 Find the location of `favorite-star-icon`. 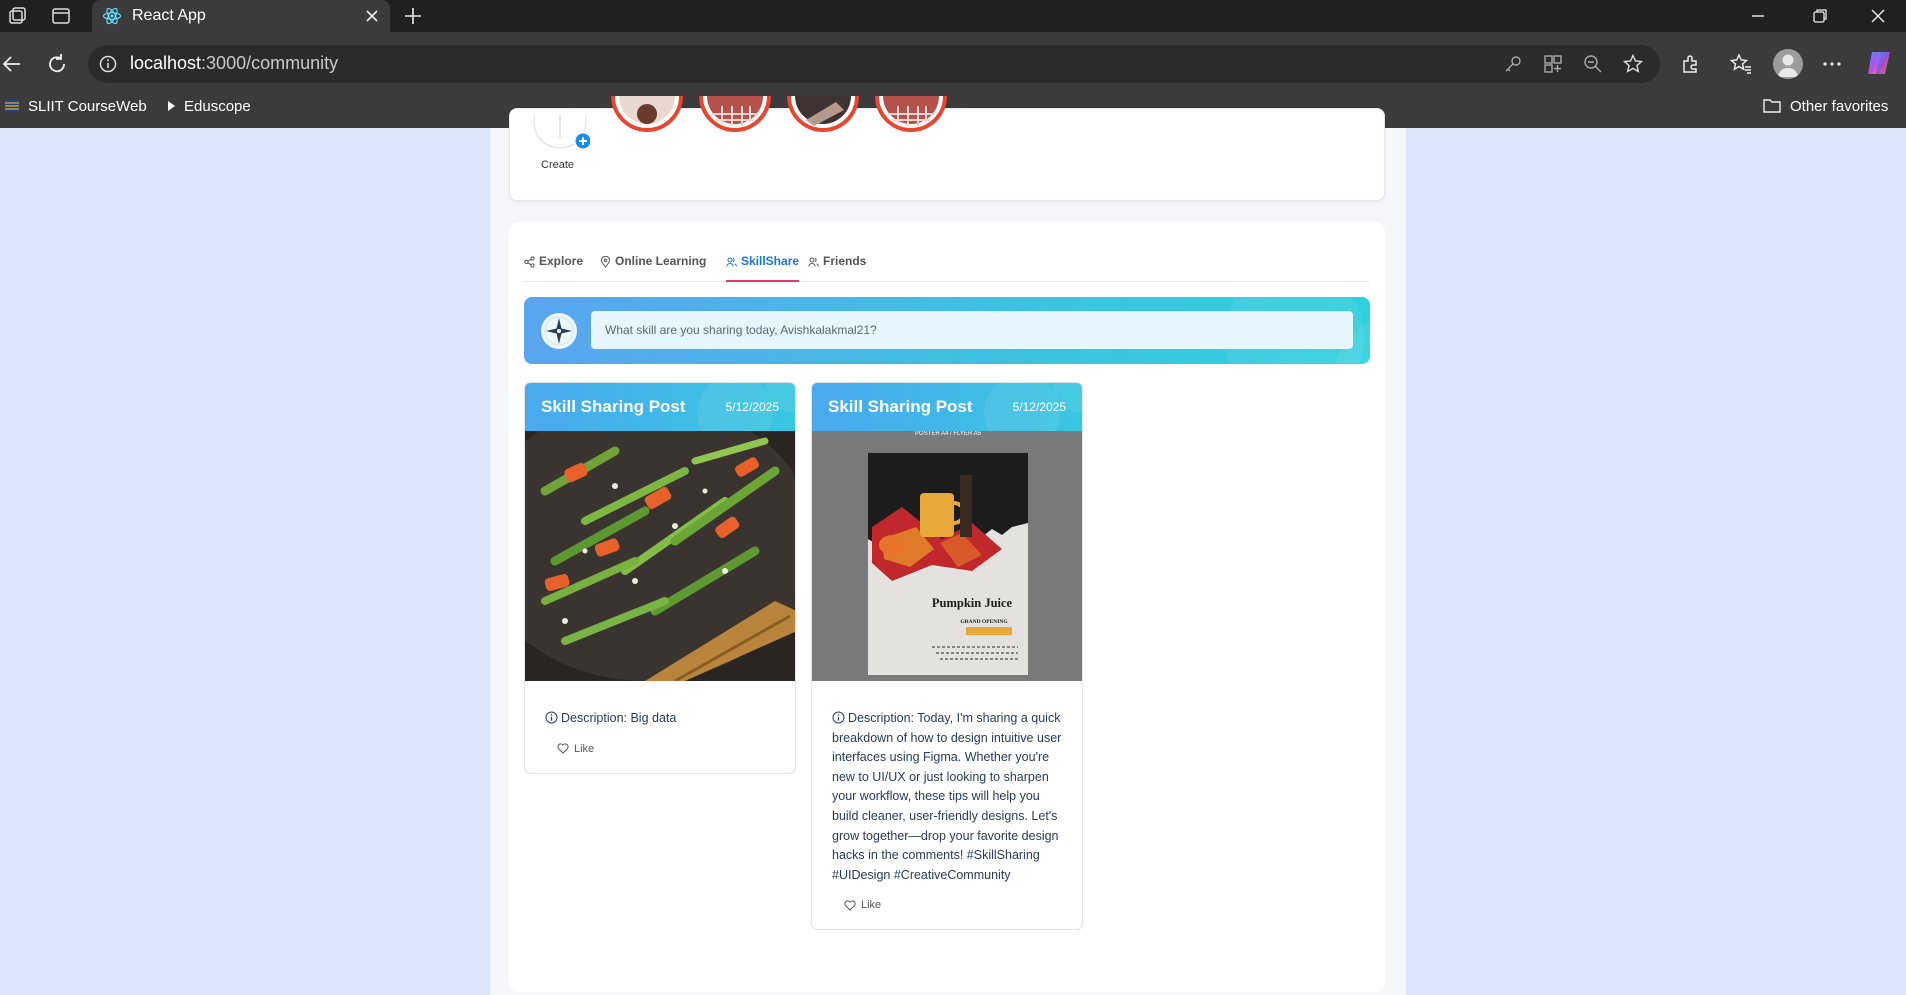

favorite-star-icon is located at coordinates (1633, 64).